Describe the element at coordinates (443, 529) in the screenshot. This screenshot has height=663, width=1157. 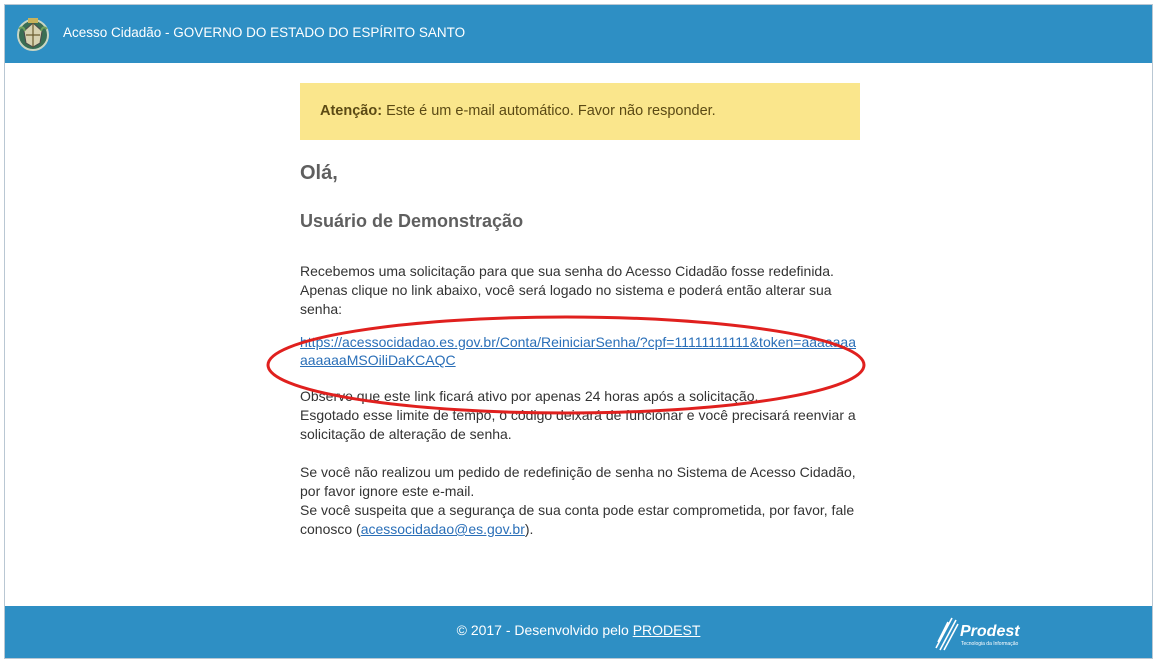
I see `contact-email-link: acessocidadao@es.gov.br` at that location.